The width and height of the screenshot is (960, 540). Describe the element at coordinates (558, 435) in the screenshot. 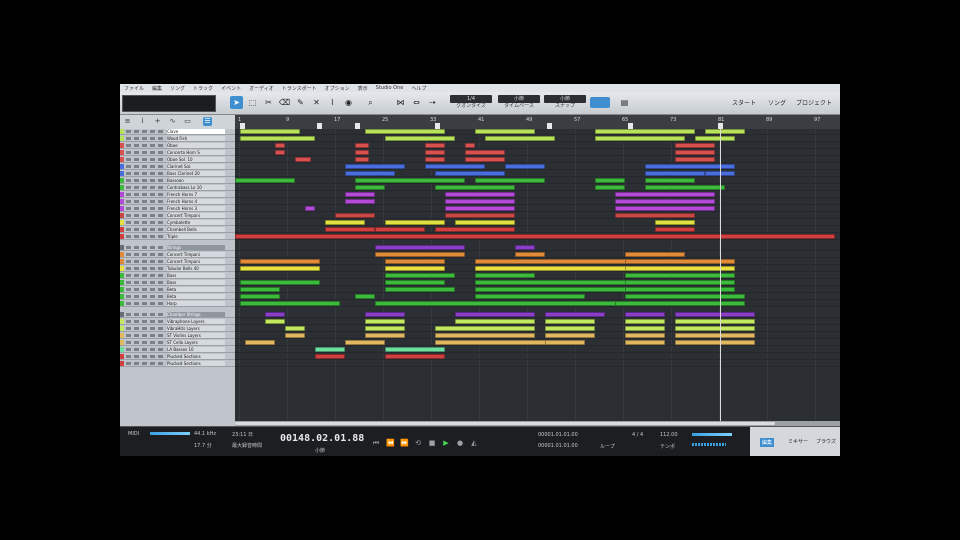

I see `loop-start: 00001.01.01.00` at that location.